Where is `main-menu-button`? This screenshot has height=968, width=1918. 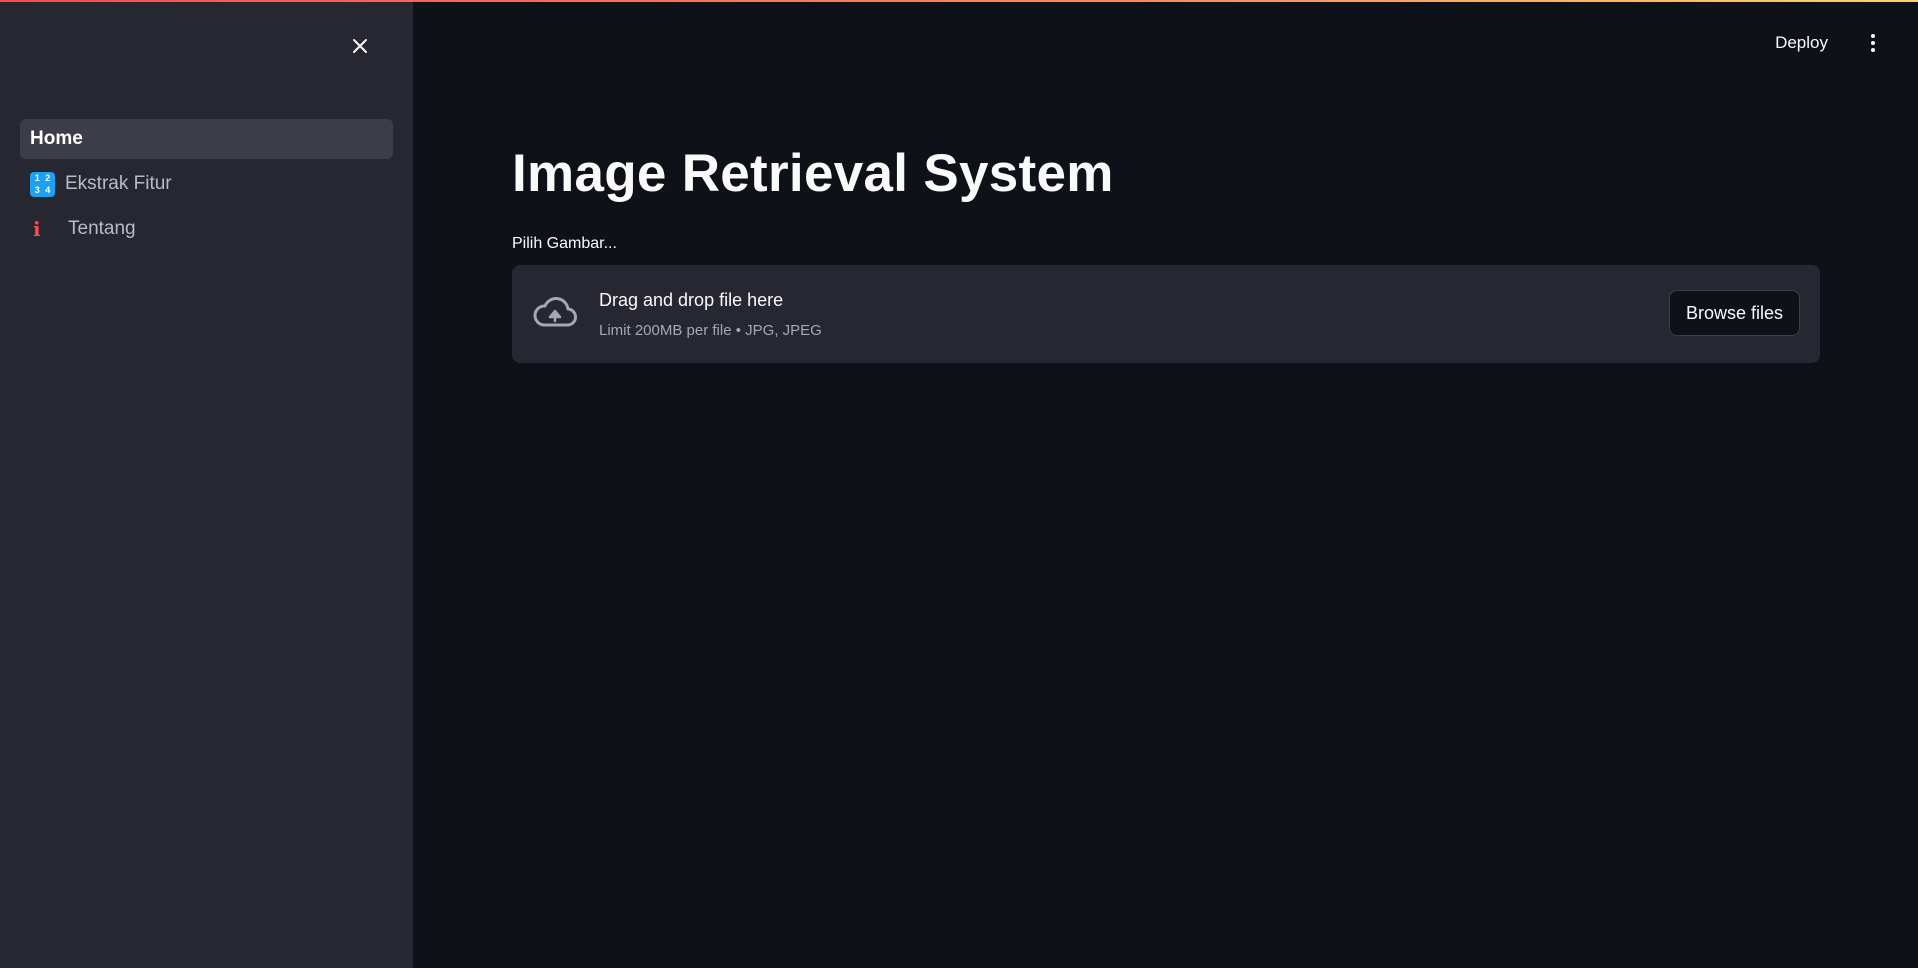 main-menu-button is located at coordinates (1873, 43).